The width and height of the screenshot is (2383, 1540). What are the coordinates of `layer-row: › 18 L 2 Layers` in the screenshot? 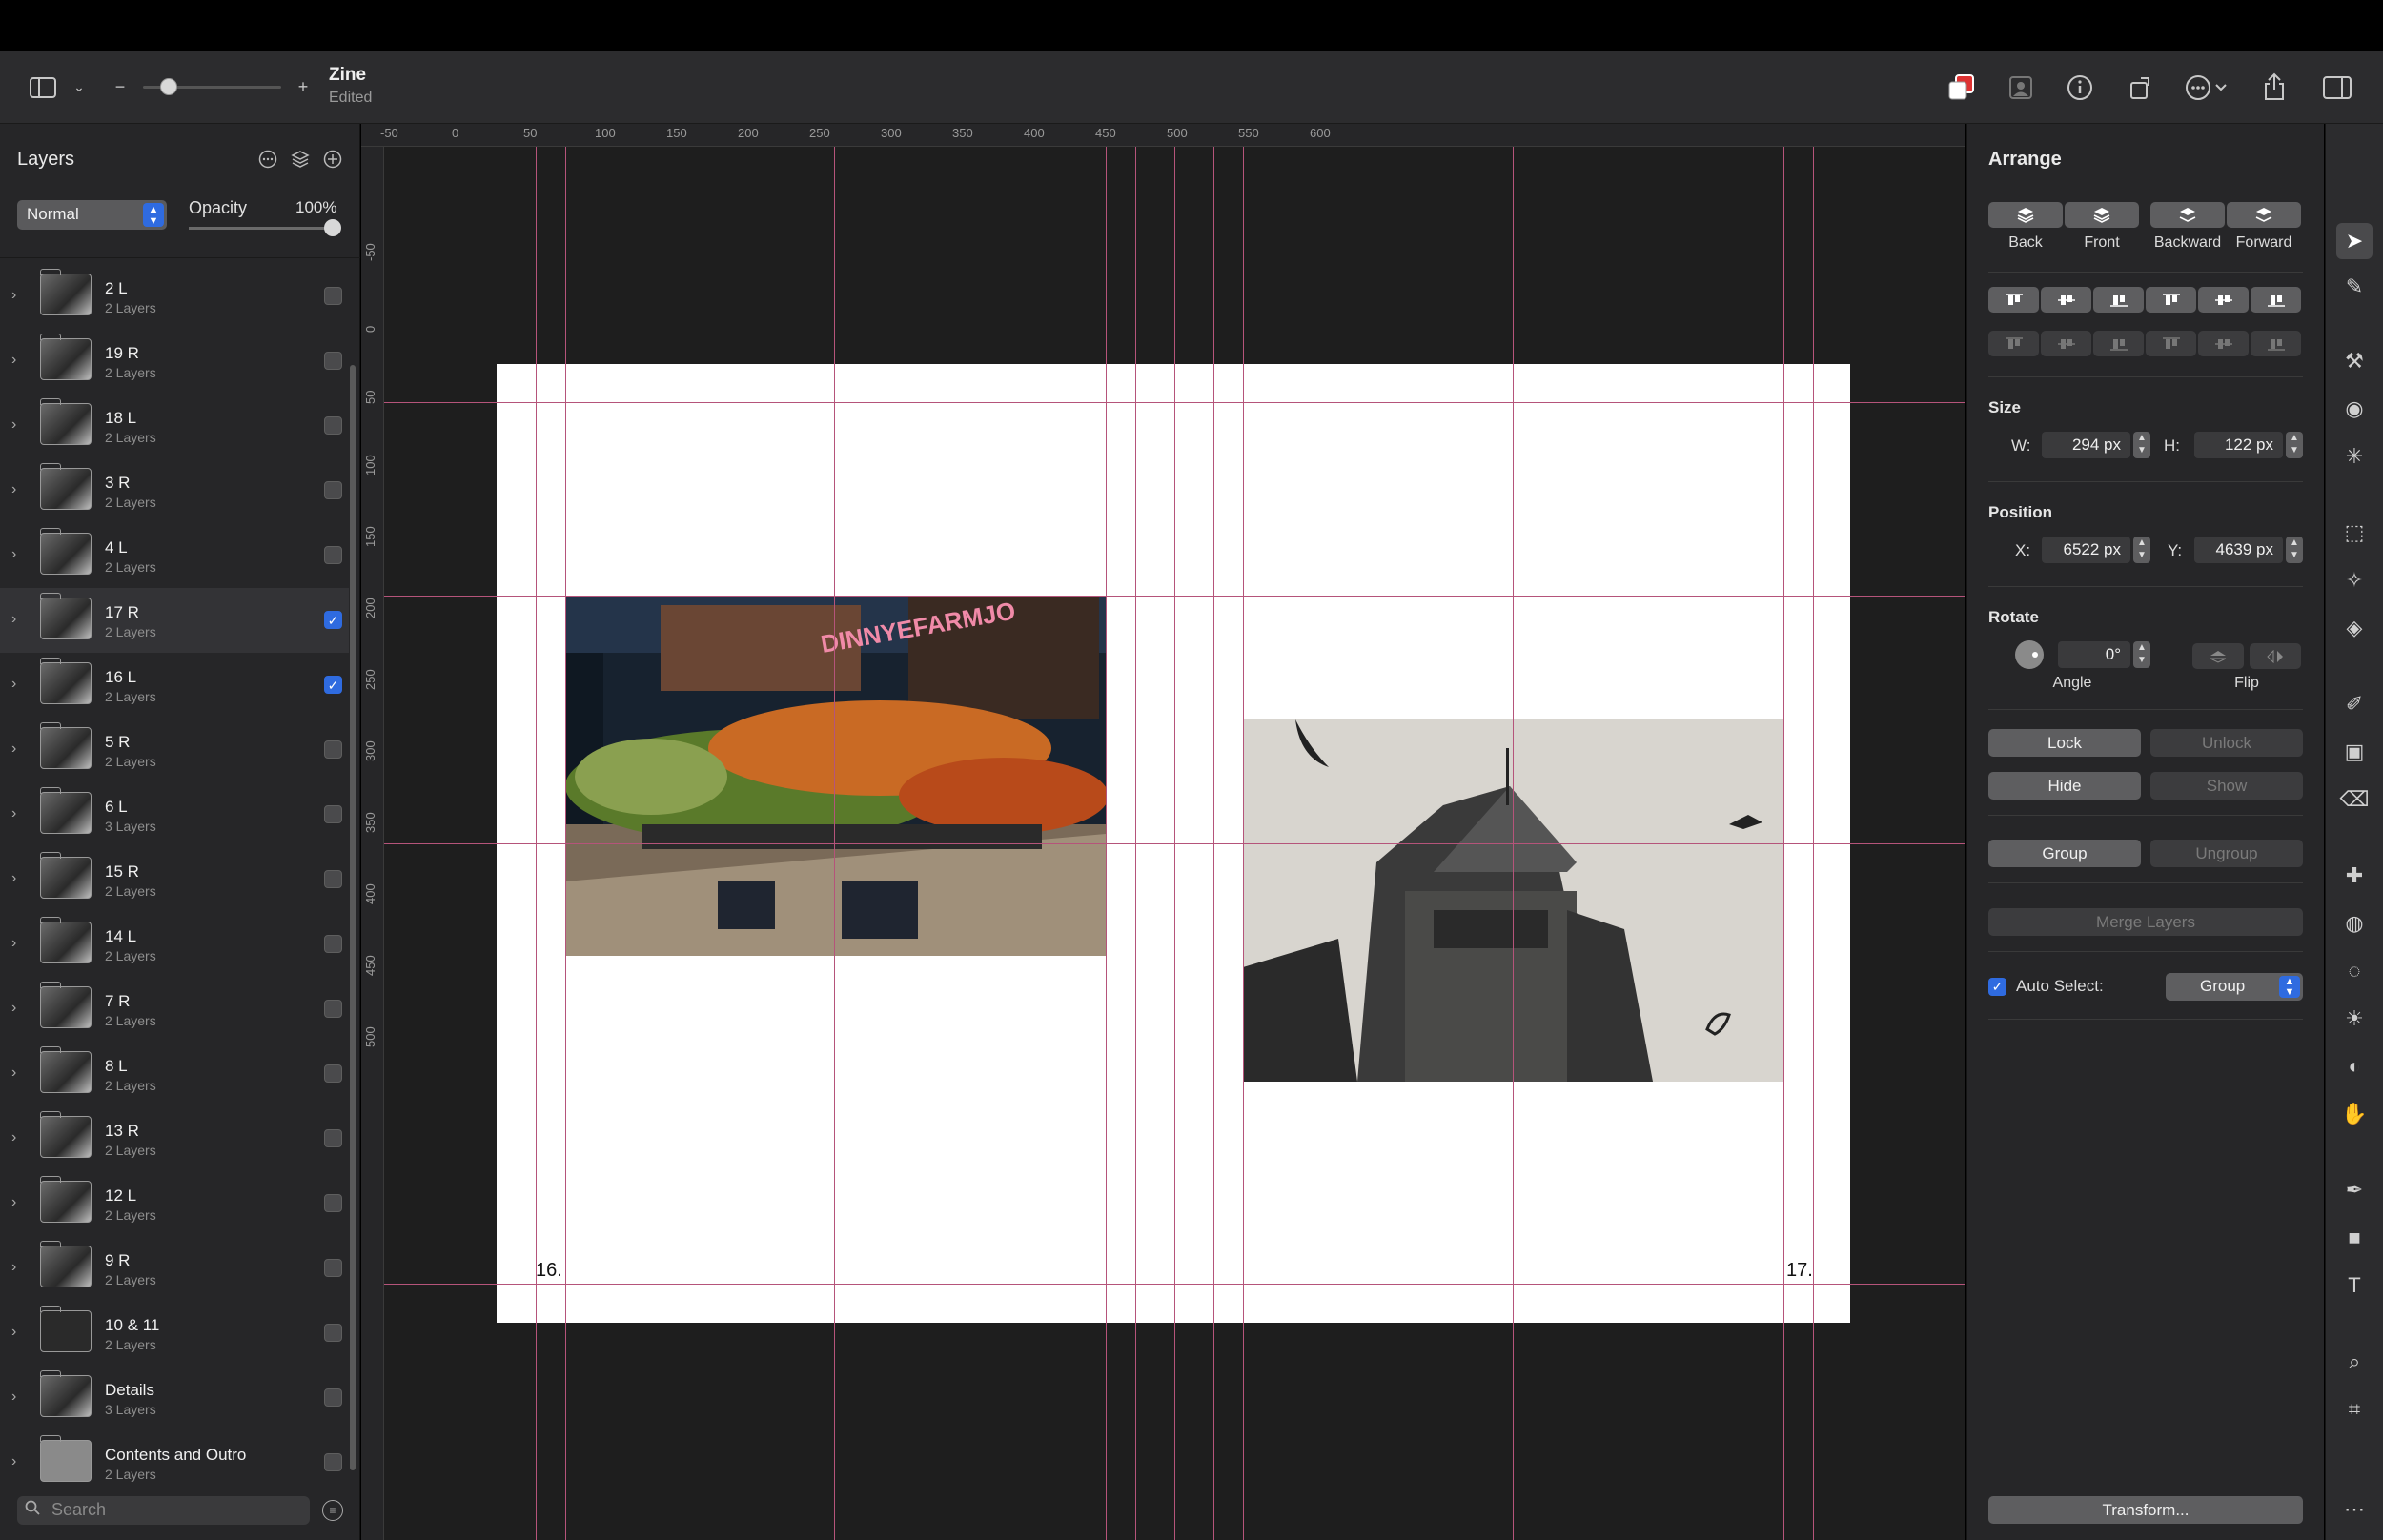 It's located at (174, 426).